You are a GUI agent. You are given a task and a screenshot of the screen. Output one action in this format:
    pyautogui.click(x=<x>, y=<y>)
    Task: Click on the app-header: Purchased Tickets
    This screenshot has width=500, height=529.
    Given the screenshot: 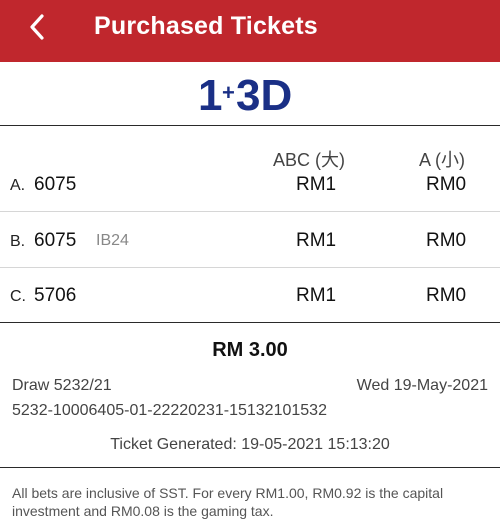 What is the action you would take?
    pyautogui.click(x=250, y=31)
    